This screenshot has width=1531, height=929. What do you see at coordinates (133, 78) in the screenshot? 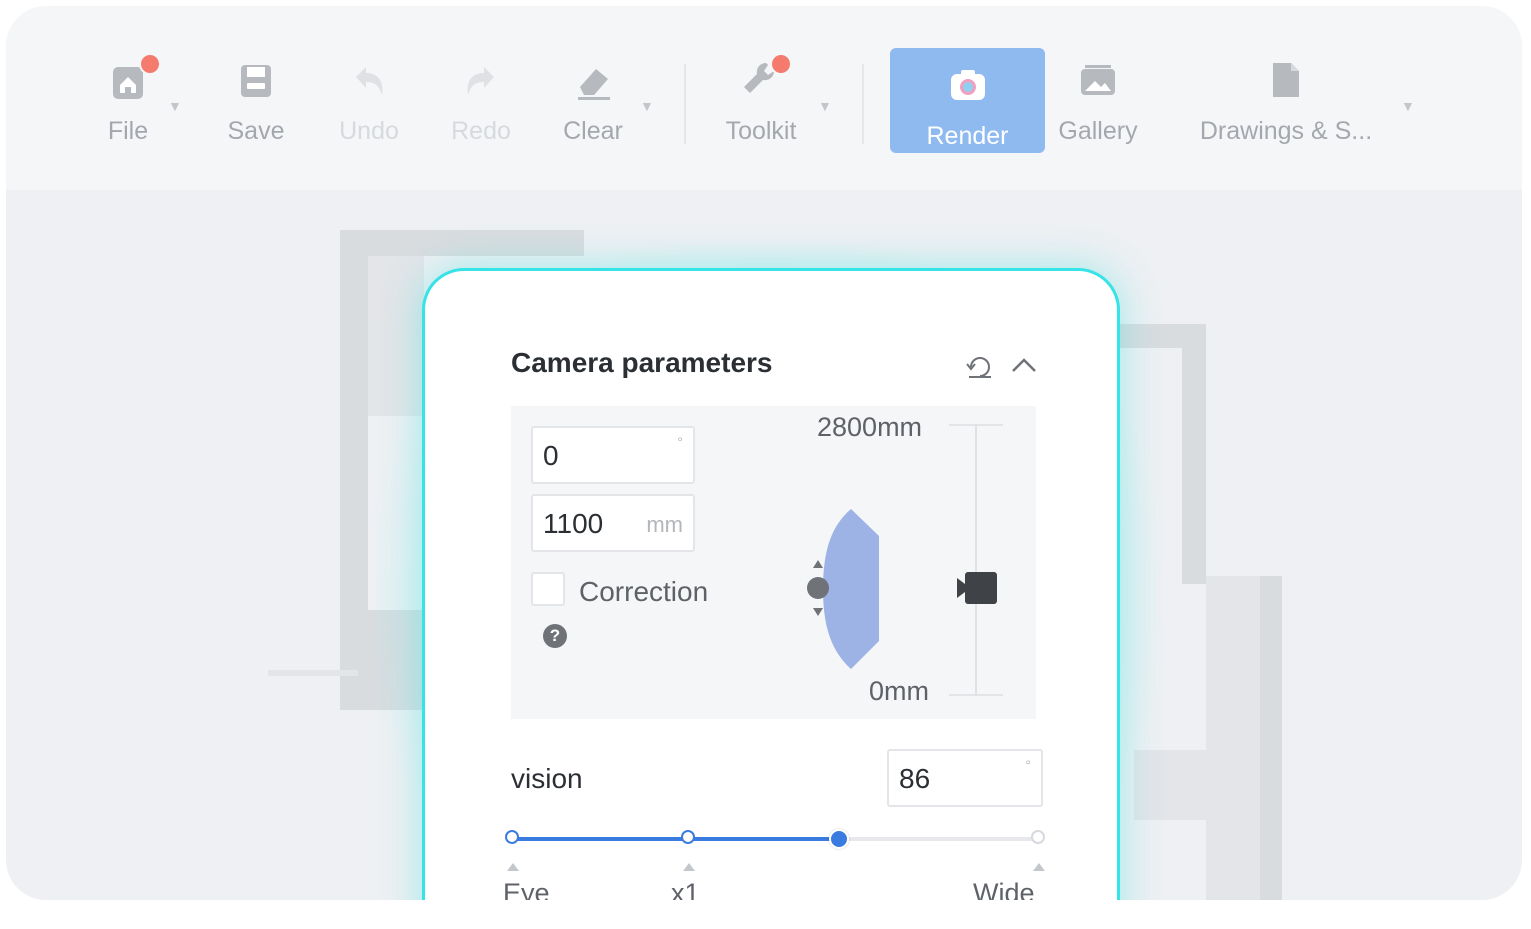
I see `home-icon` at bounding box center [133, 78].